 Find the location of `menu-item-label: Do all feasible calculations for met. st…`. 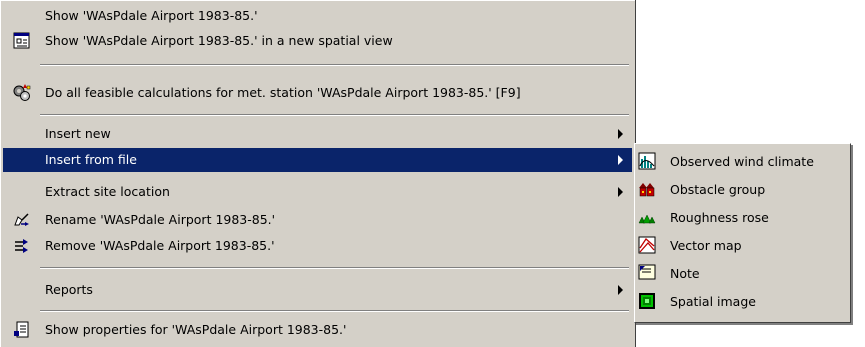

menu-item-label: Do all feasible calculations for met. st… is located at coordinates (283, 92).